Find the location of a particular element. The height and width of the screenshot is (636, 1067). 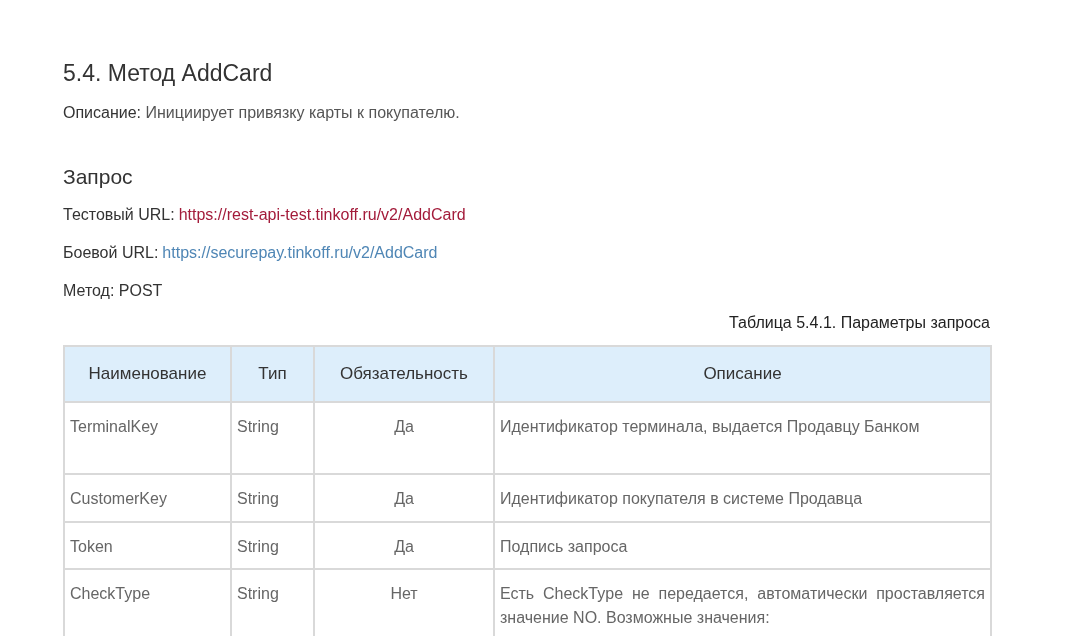

method-text: Метод: POST is located at coordinates (113, 290).